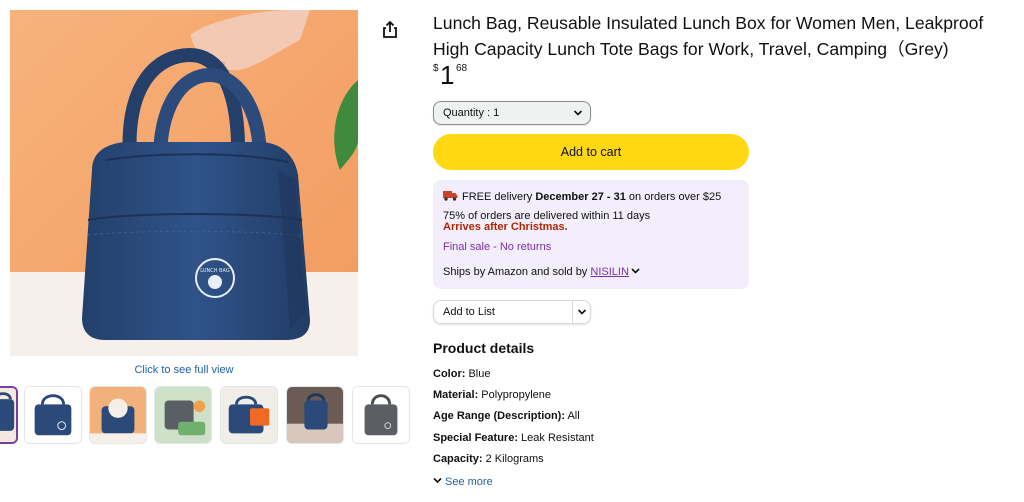  I want to click on ships-sold-by: Ships by Amazon and sold by NISILIN, so click(541, 272).